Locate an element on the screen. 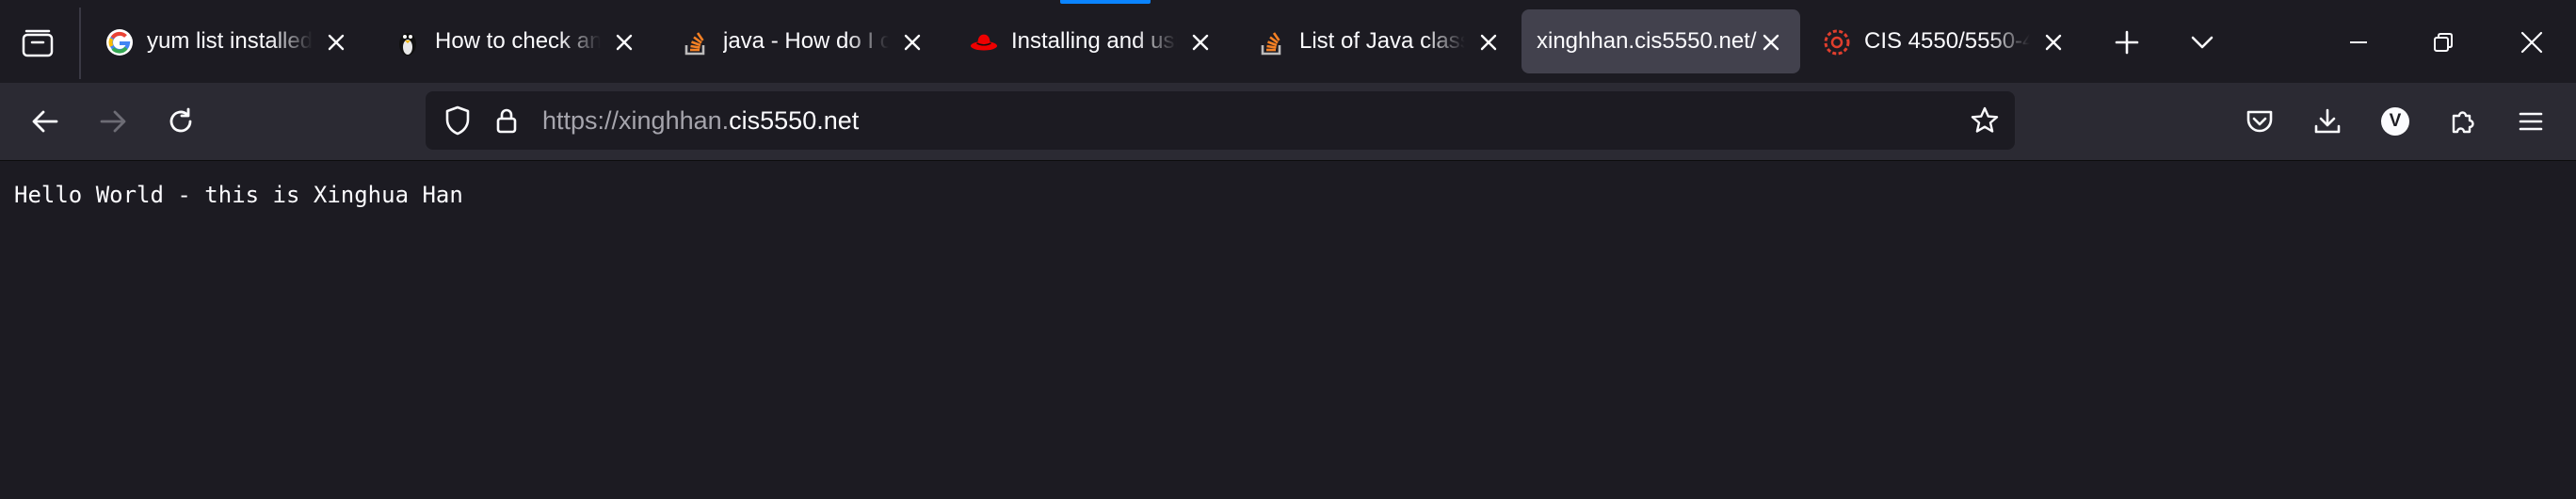 This screenshot has height=499, width=2576. arrow-right-icon is located at coordinates (113, 122).